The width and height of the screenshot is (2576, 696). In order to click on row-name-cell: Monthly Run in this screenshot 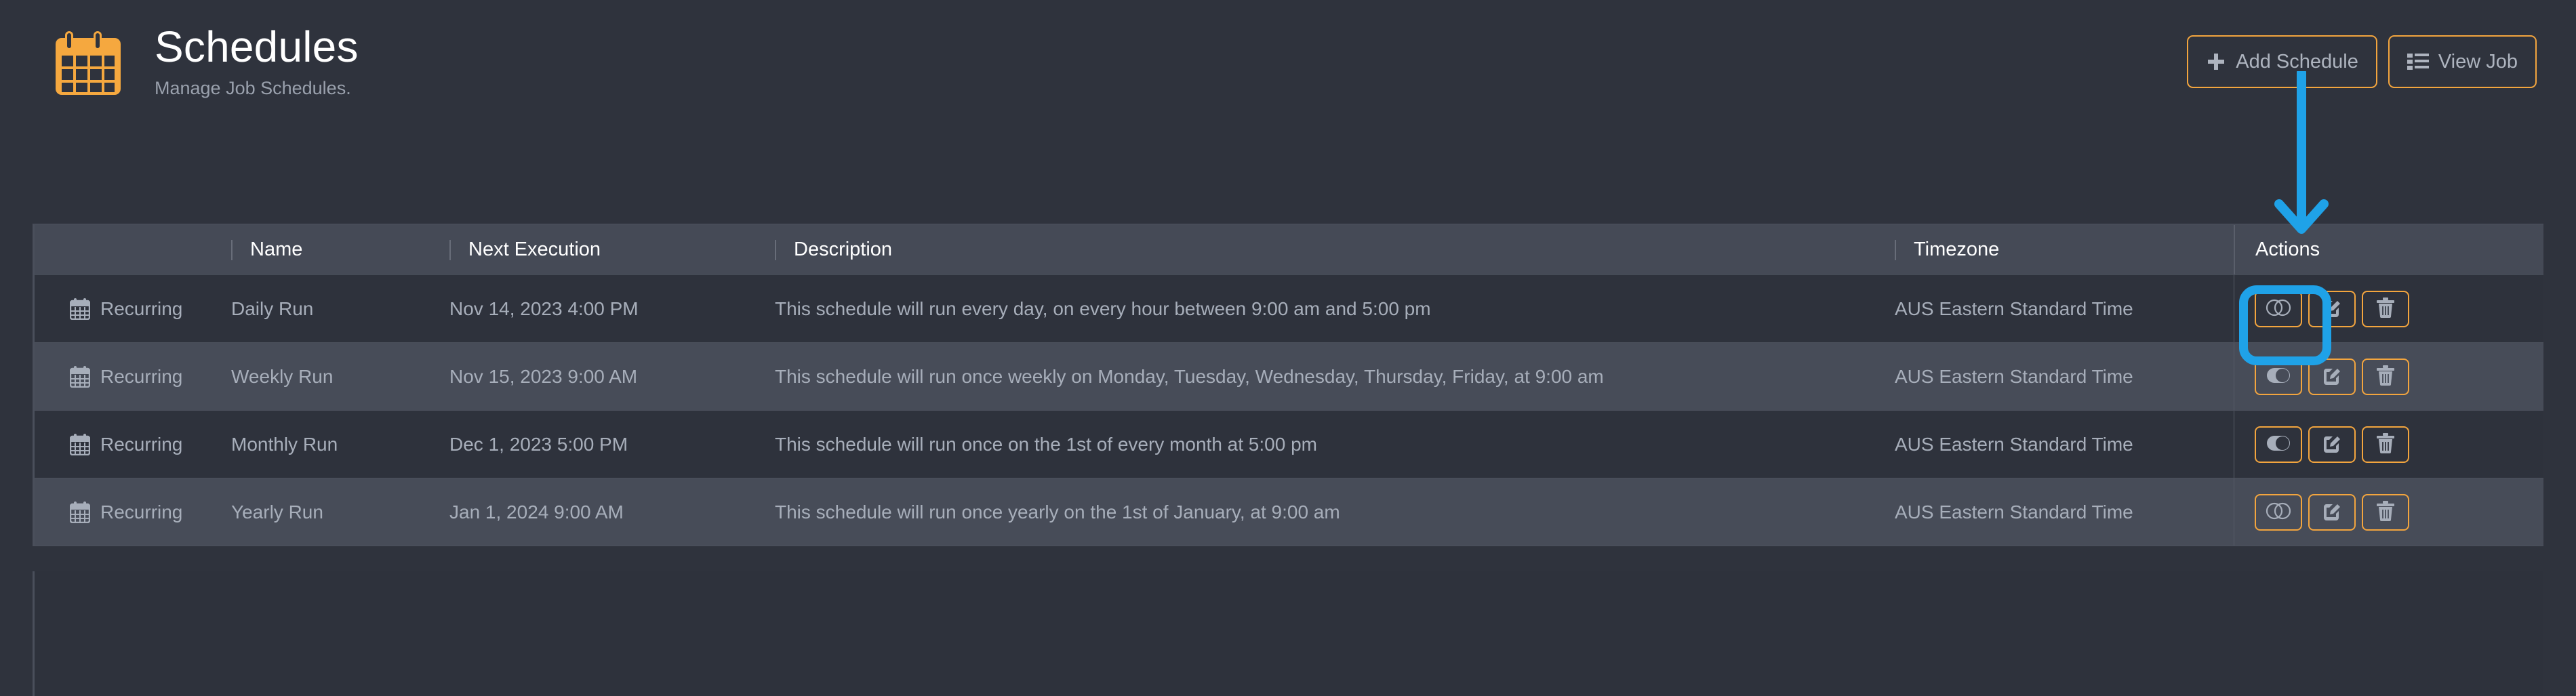, I will do `click(284, 444)`.